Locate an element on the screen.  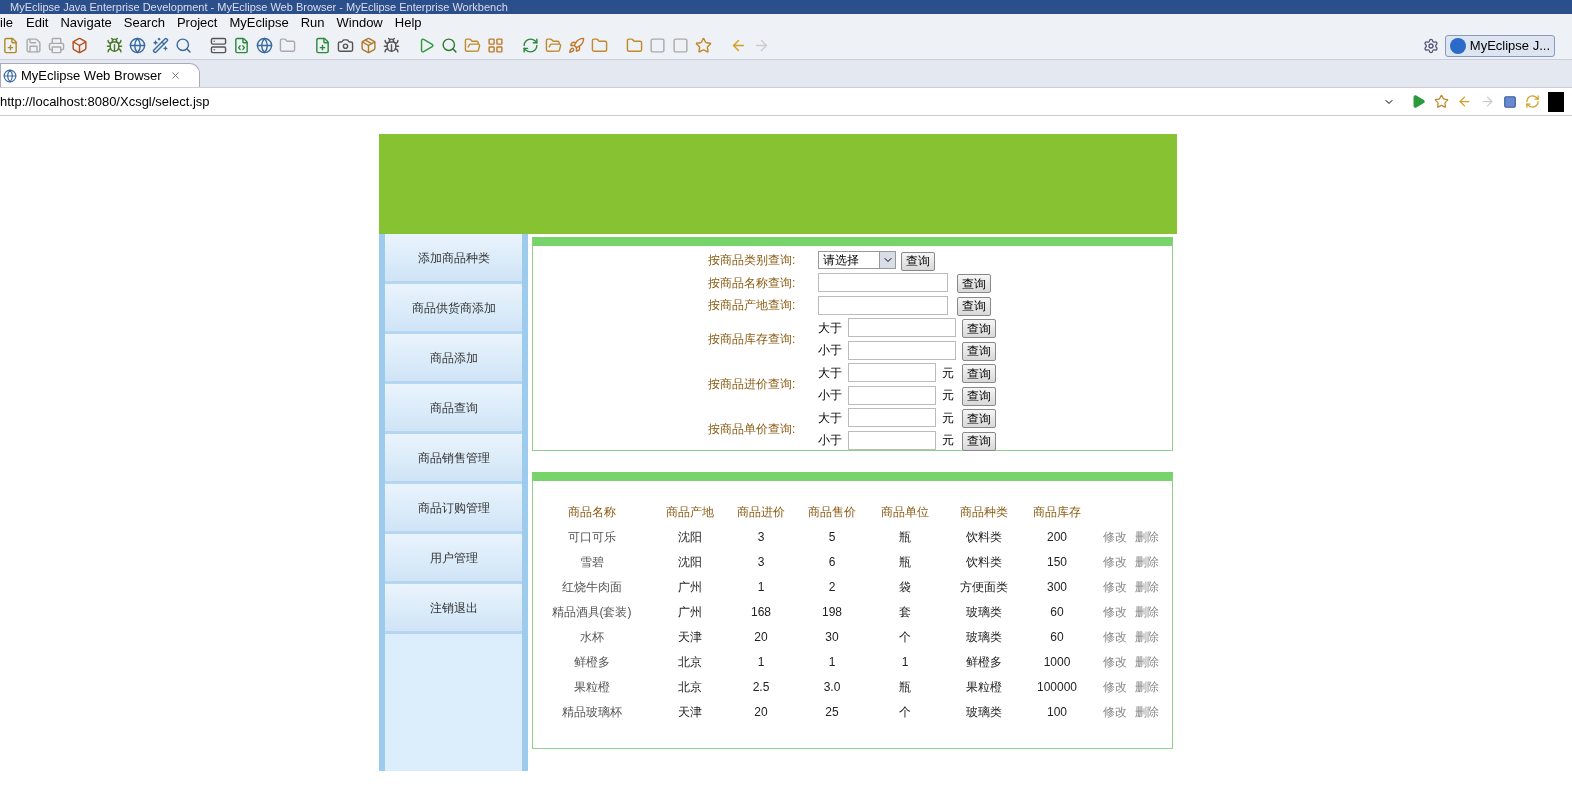
menu-item: Search is located at coordinates (144, 23).